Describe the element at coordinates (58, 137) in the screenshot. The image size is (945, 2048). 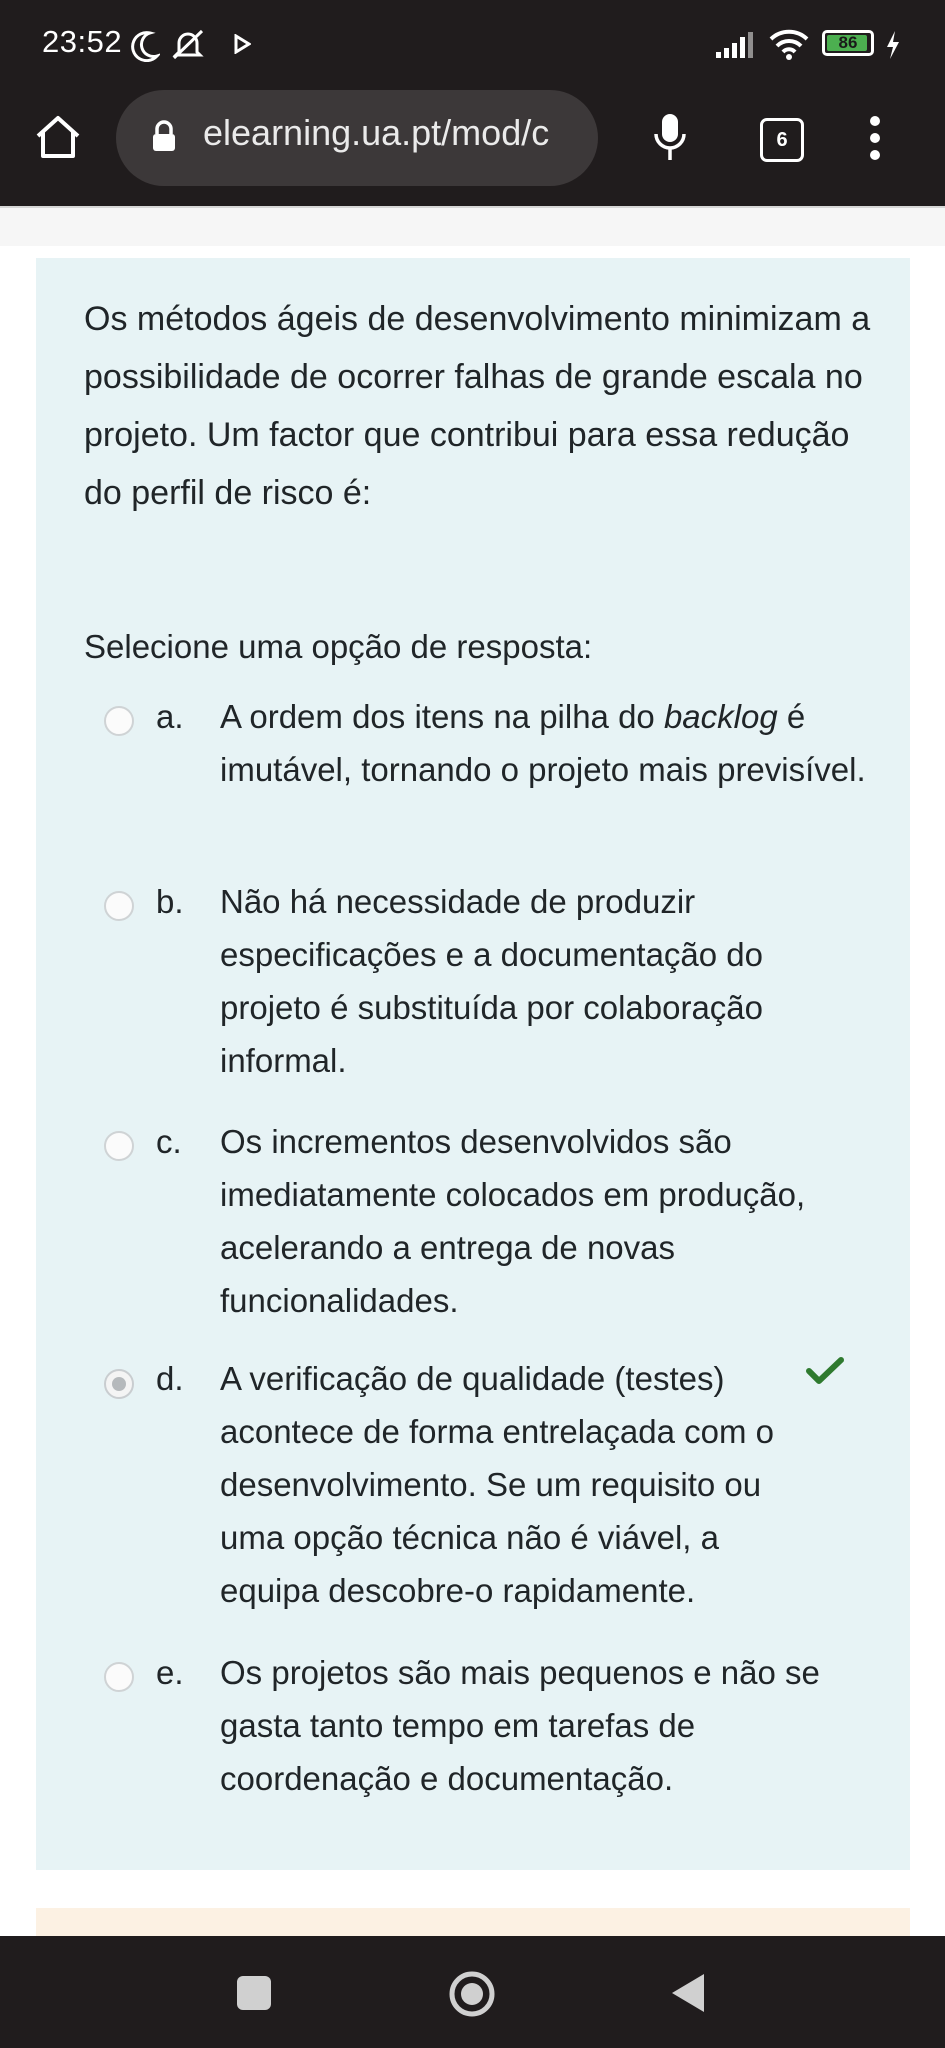
I see `home-icon` at that location.